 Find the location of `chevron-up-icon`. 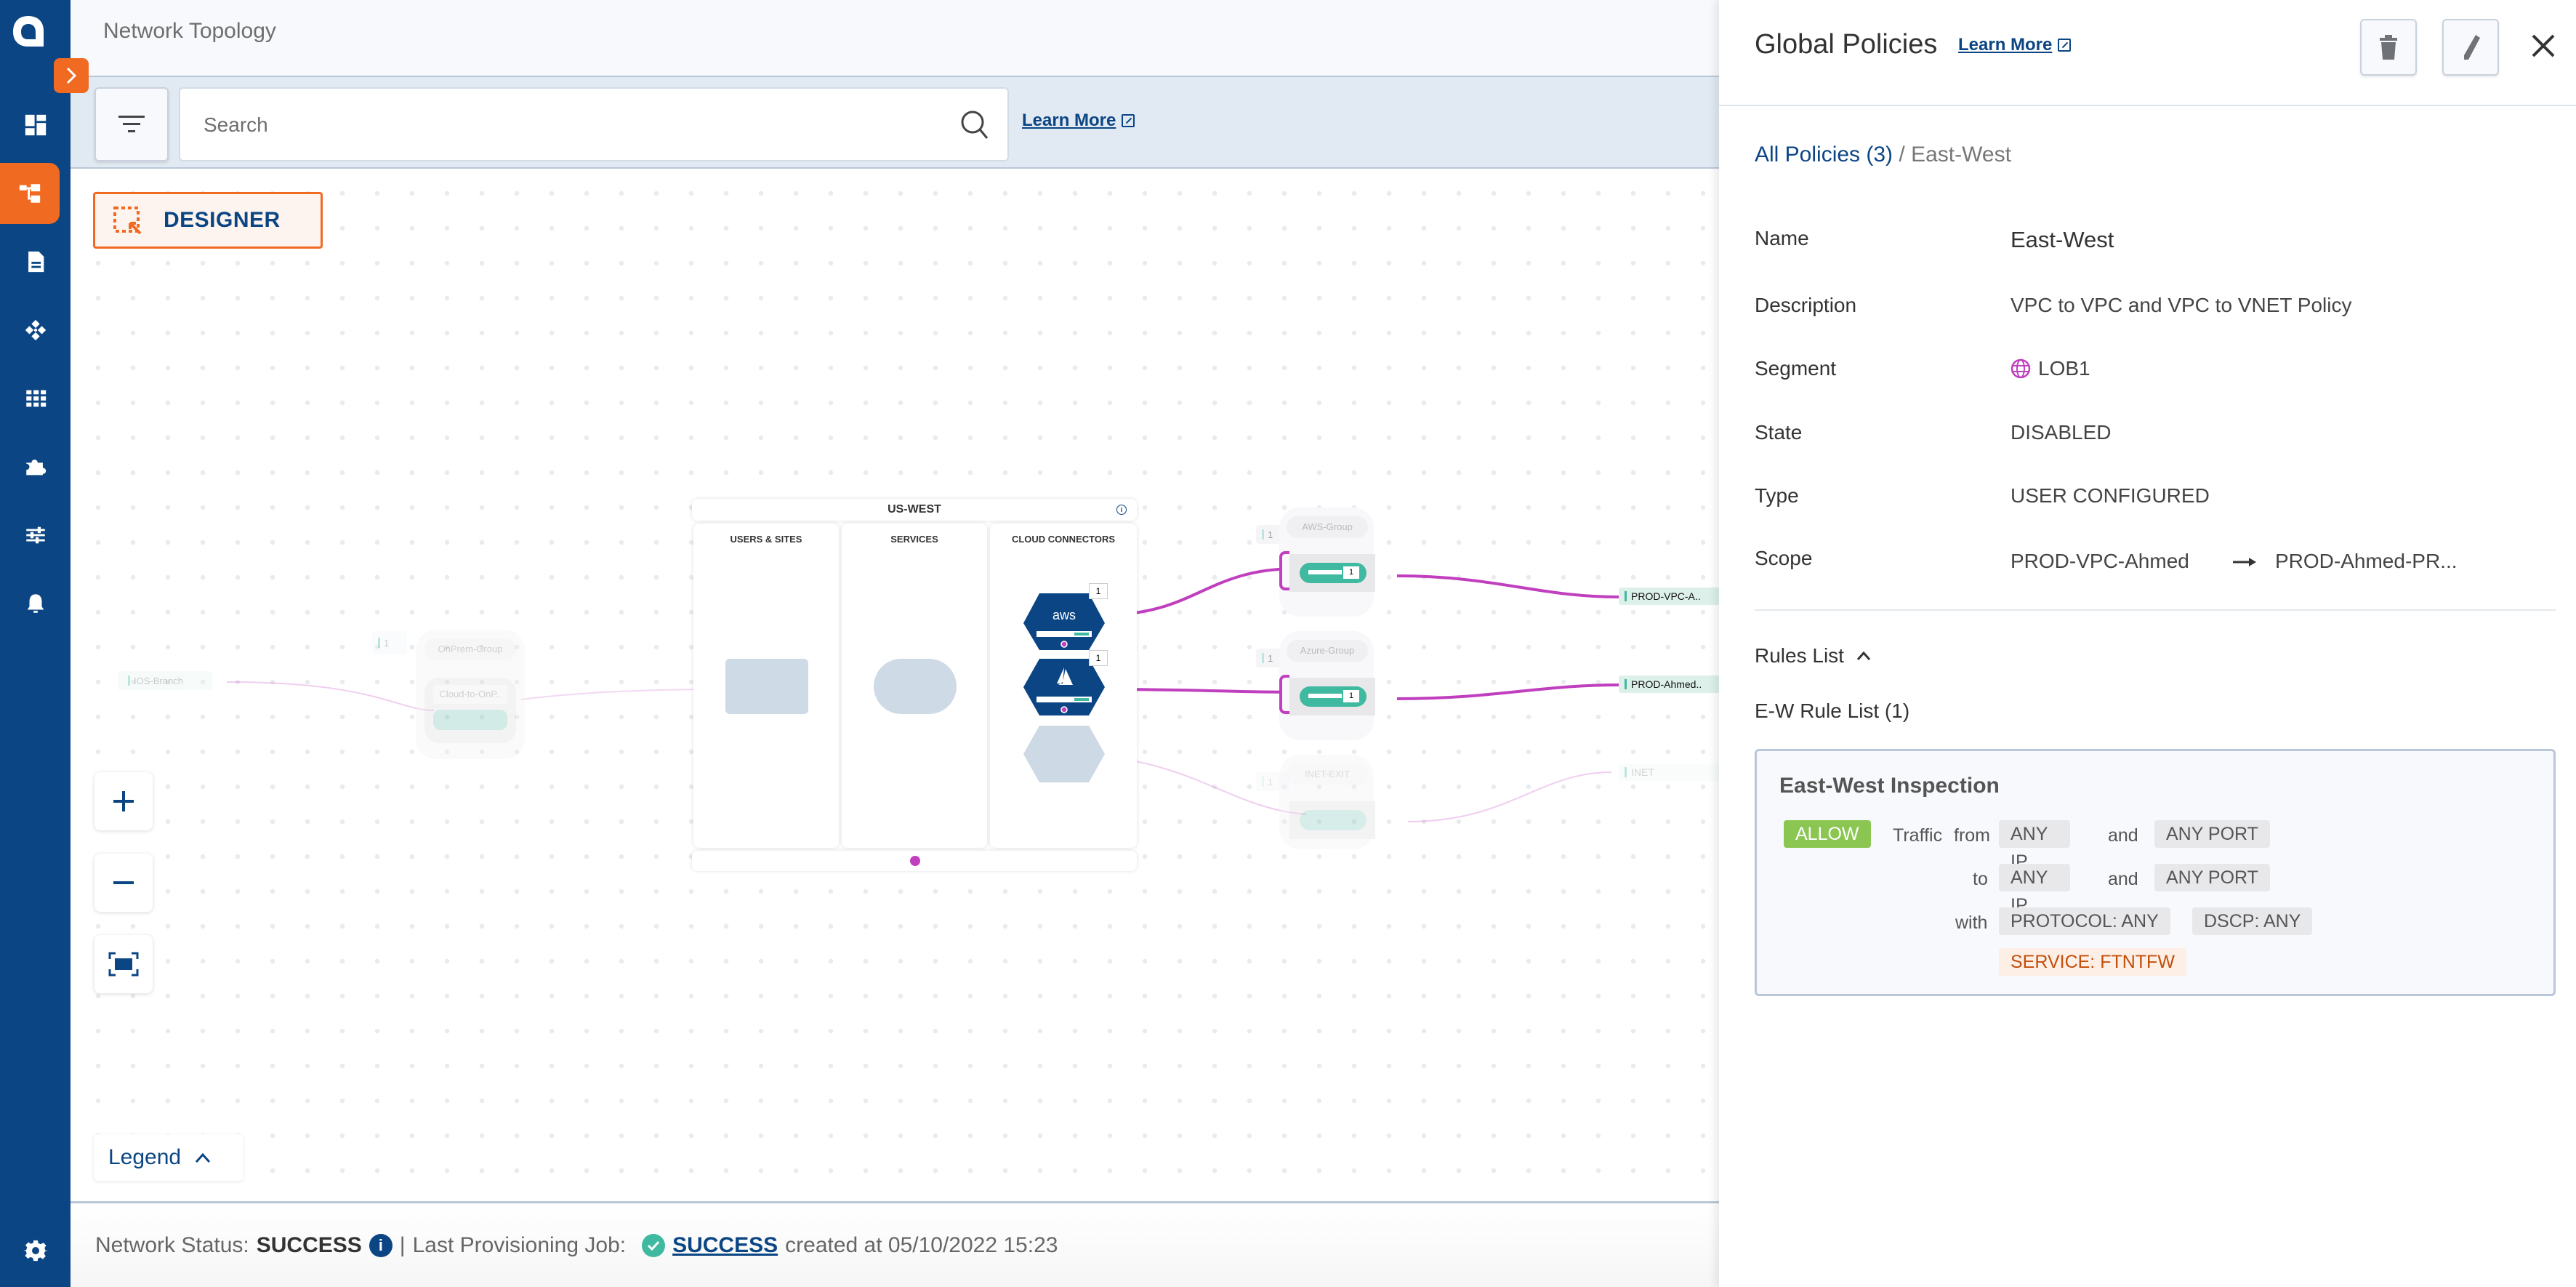

chevron-up-icon is located at coordinates (203, 1157).